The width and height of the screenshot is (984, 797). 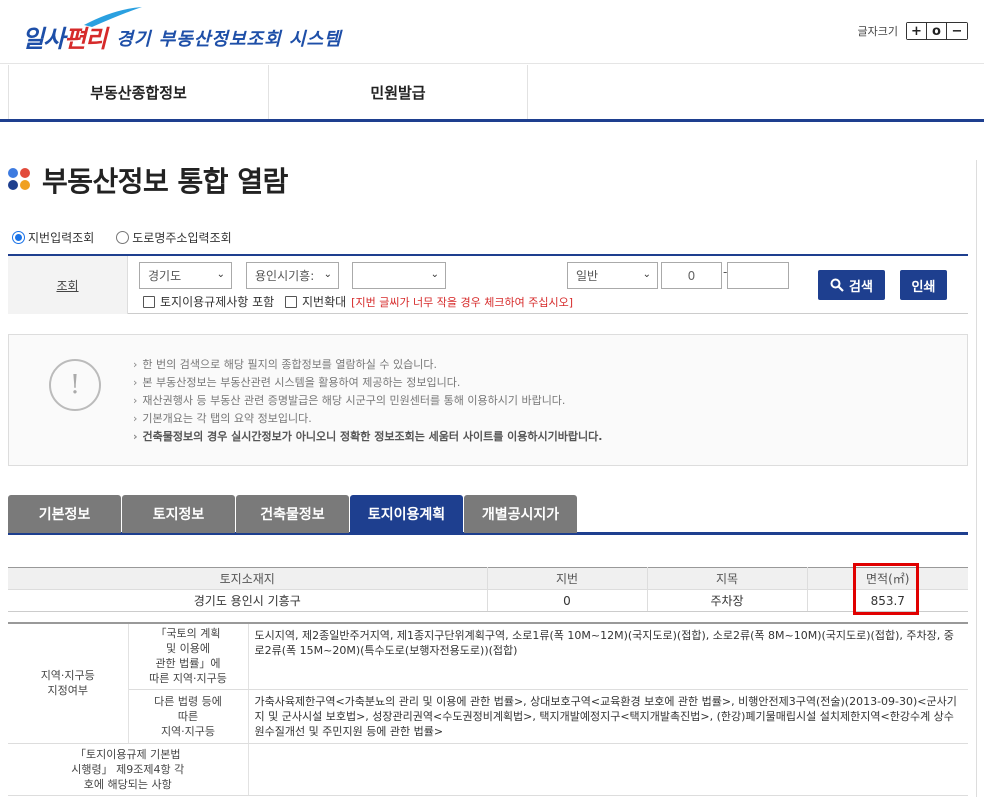 What do you see at coordinates (248, 600) in the screenshot?
I see `cell-location: 경기도 용인시 기흥구` at bounding box center [248, 600].